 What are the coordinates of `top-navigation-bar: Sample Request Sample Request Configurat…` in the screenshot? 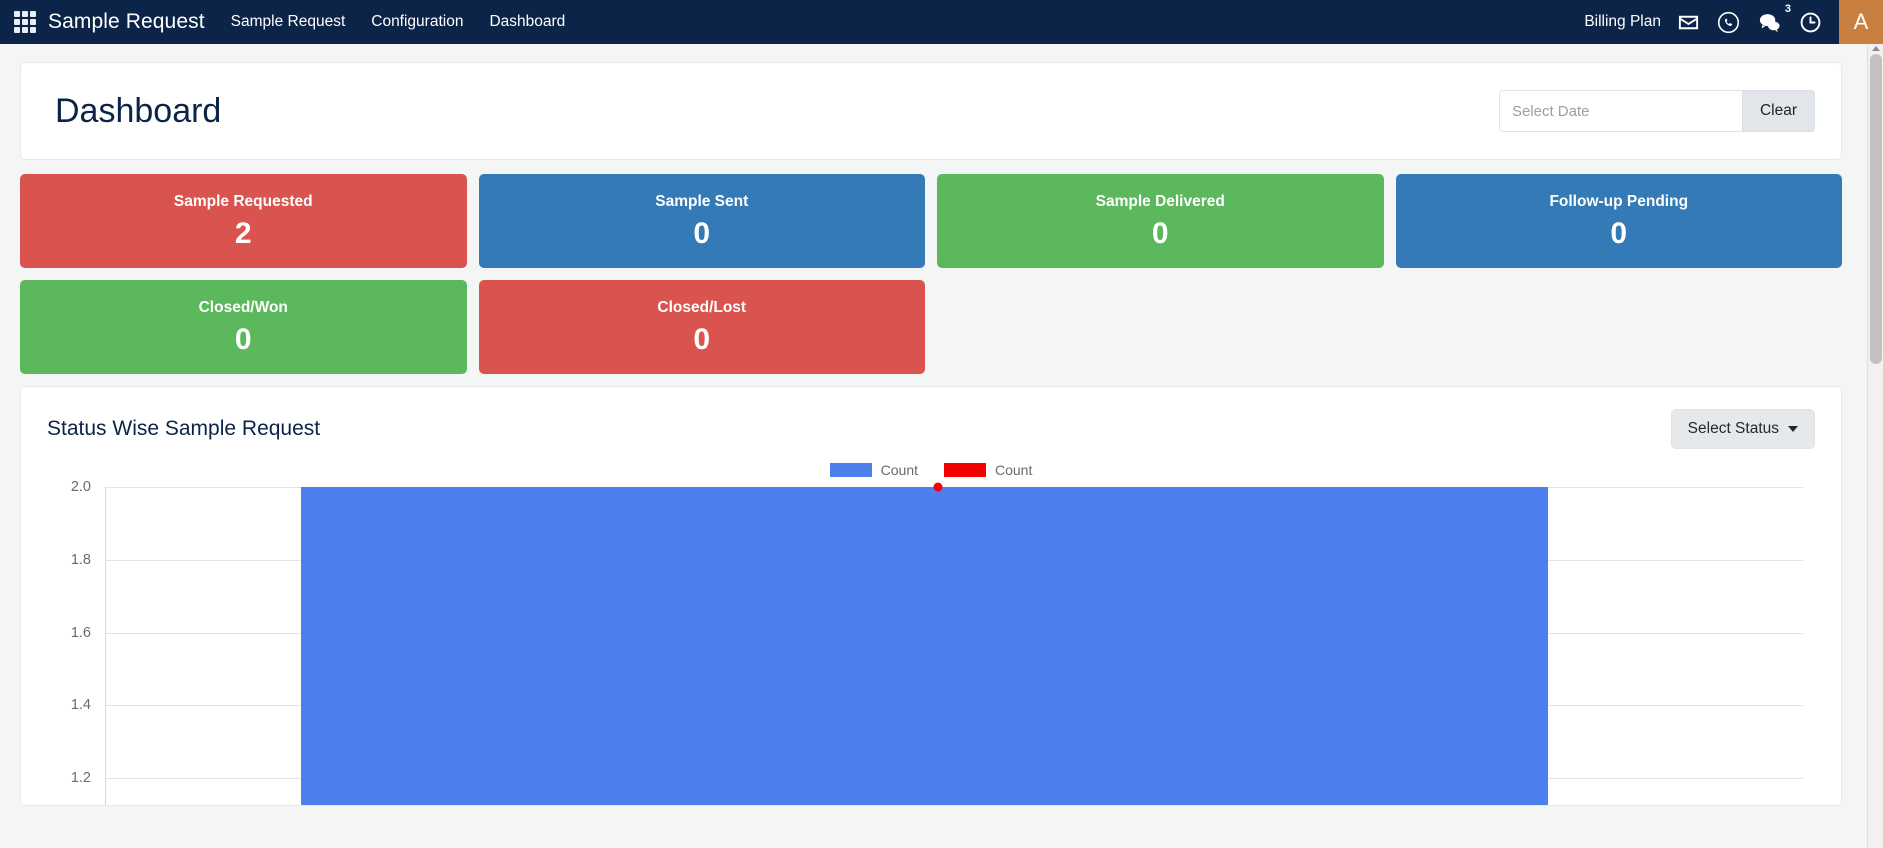 It's located at (941, 22).